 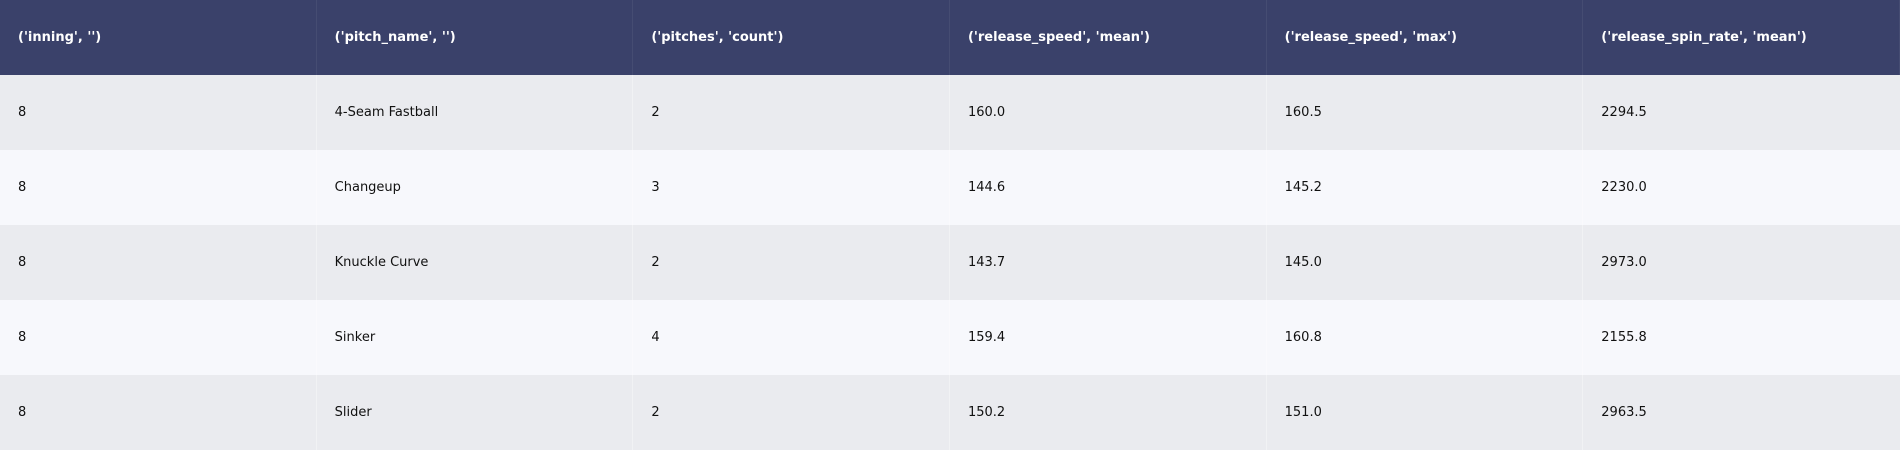 I want to click on table-cell: 160.8, so click(x=1425, y=337).